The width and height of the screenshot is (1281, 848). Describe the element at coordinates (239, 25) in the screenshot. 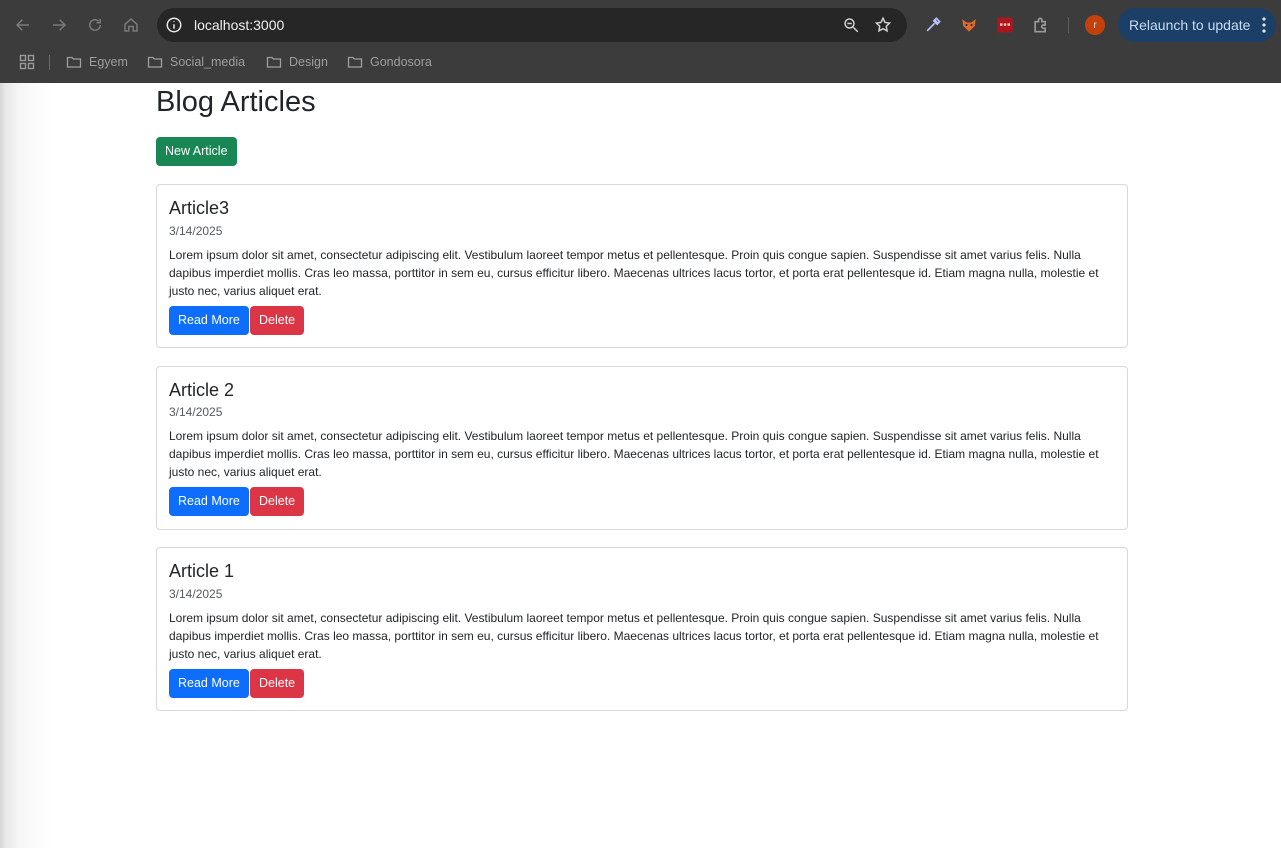

I see `url-text: localhost:3000` at that location.